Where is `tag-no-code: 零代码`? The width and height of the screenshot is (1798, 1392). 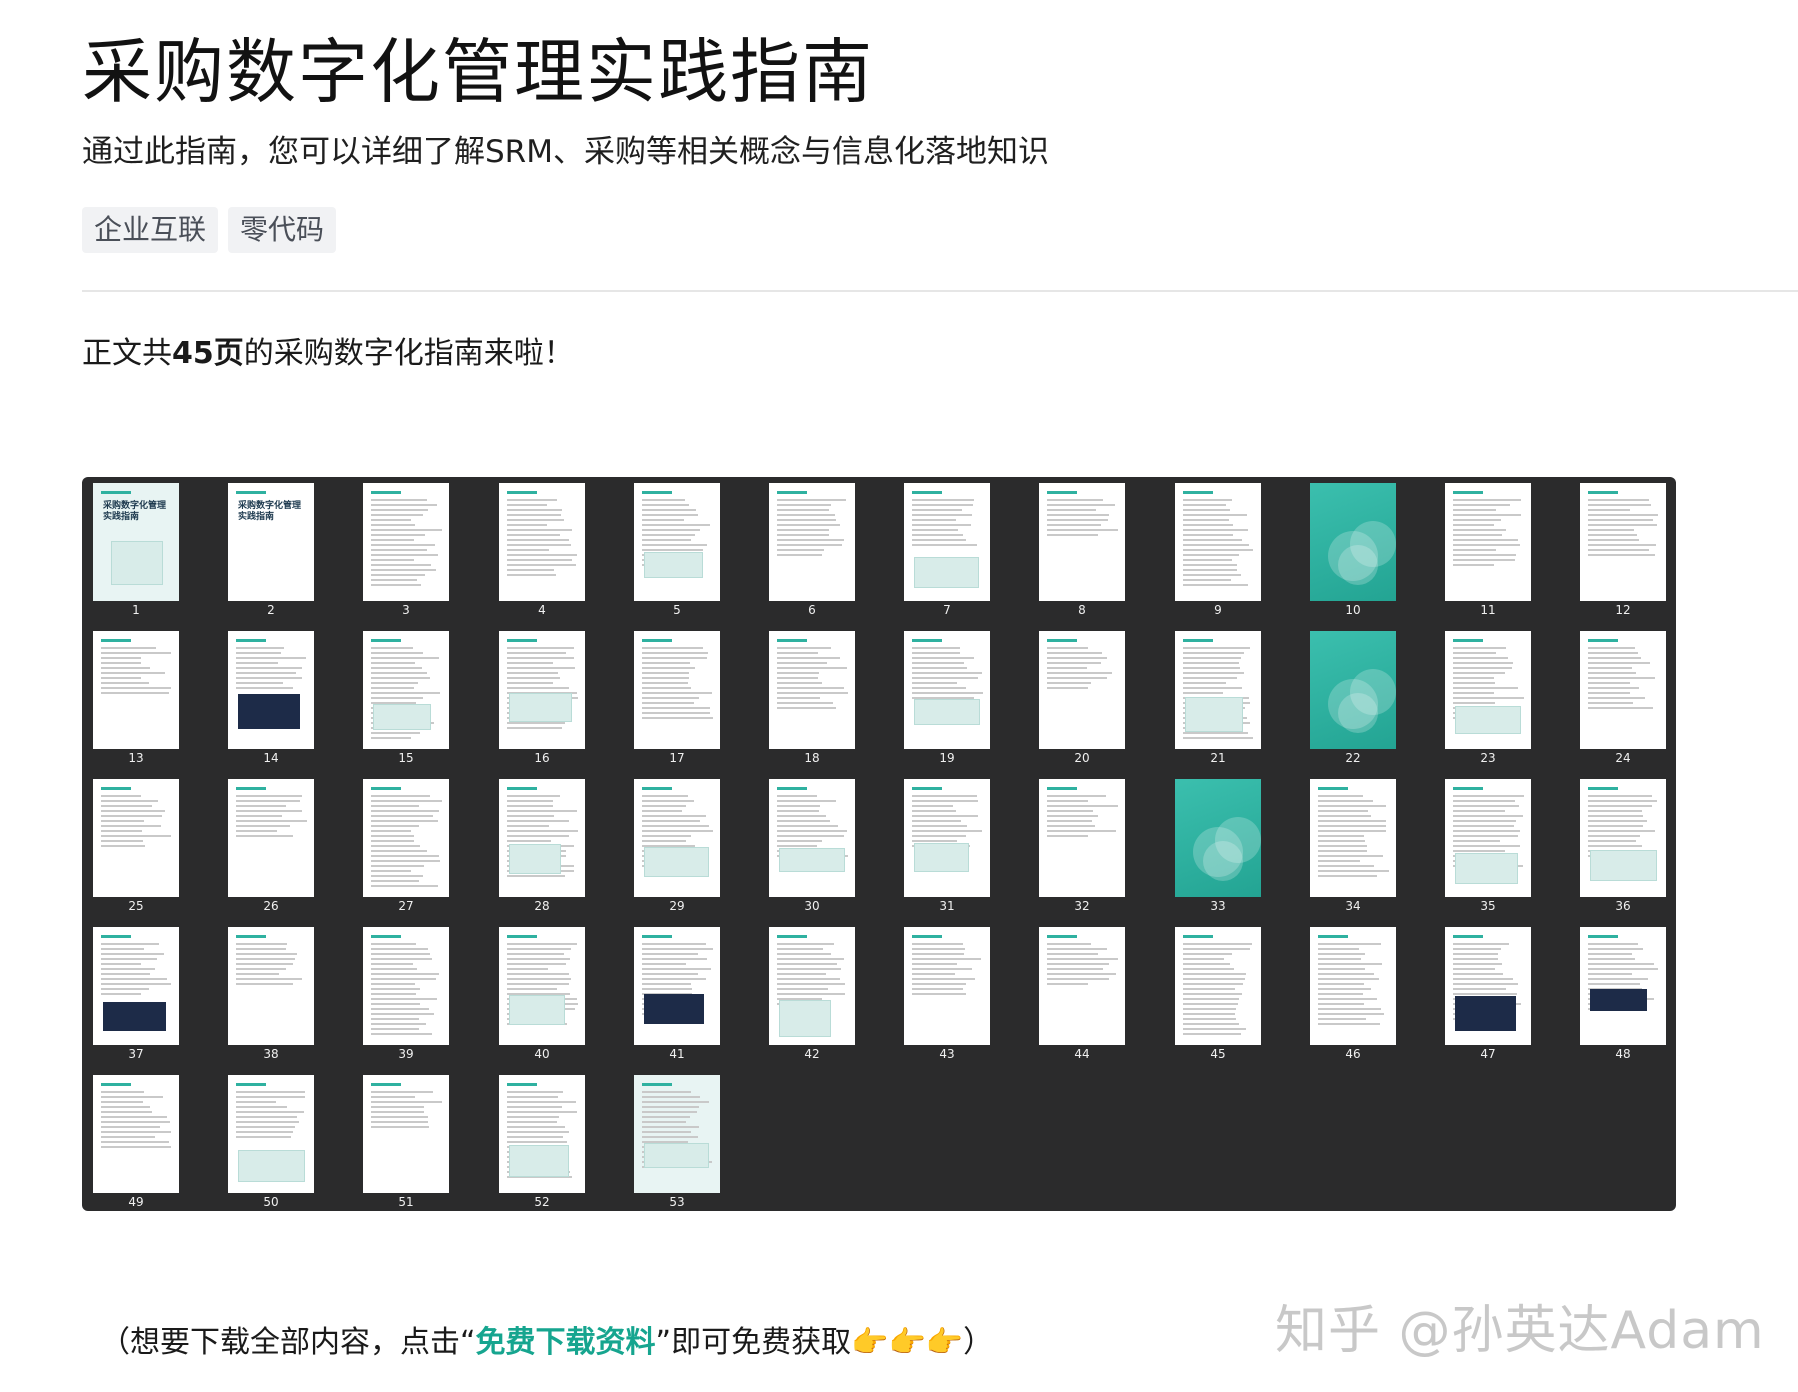 tag-no-code: 零代码 is located at coordinates (282, 230).